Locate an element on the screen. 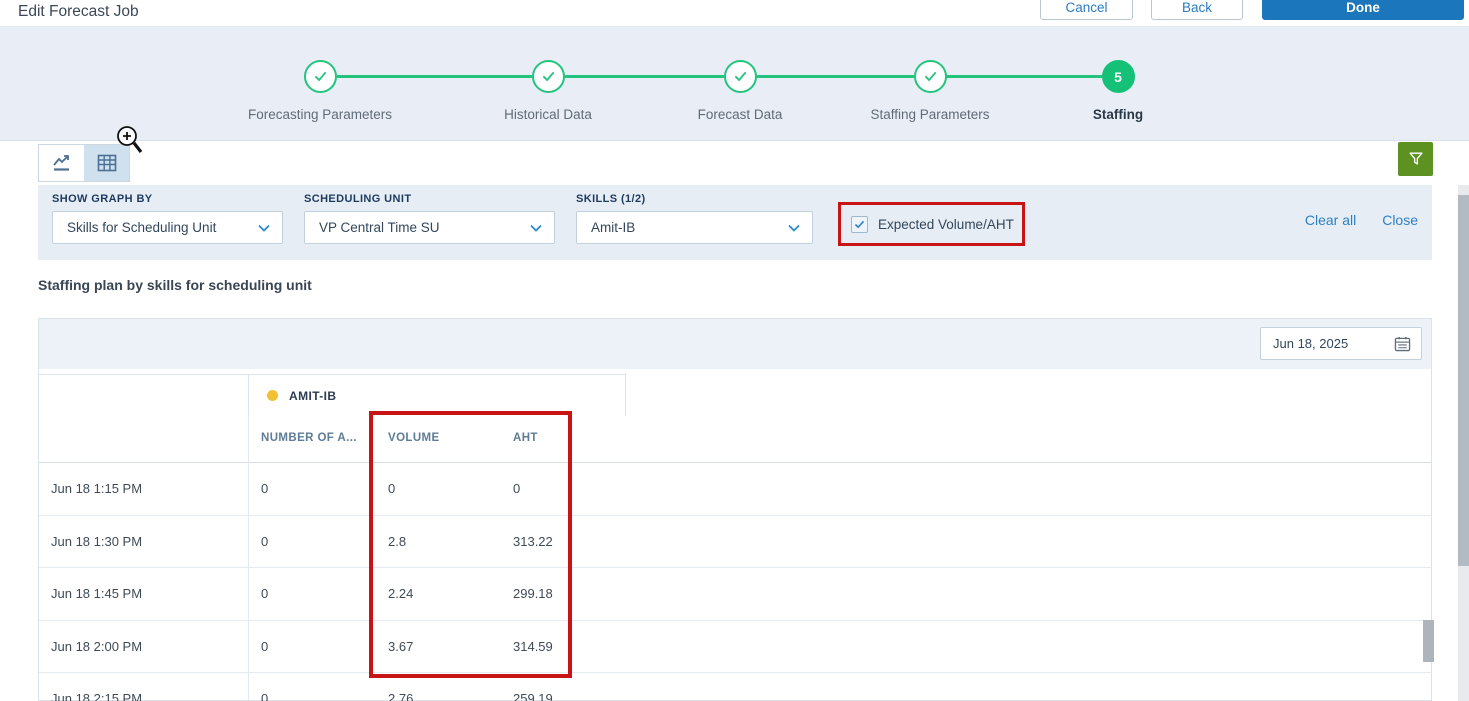 This screenshot has height=701, width=1469. row-aht: 299.18 is located at coordinates (533, 594).